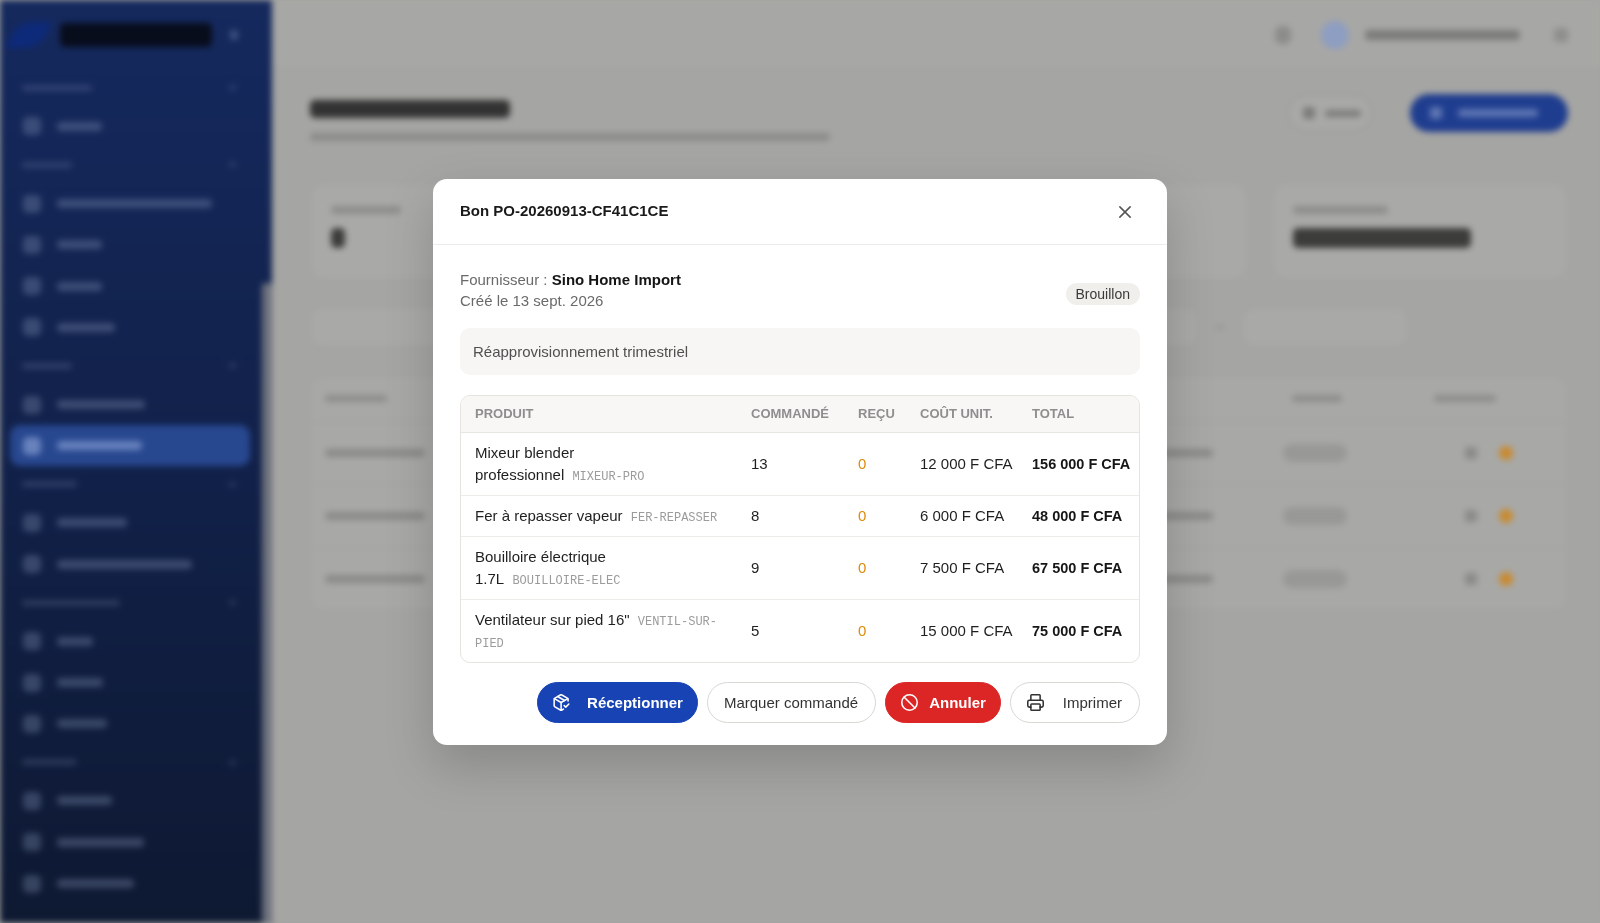 The image size is (1600, 923). I want to click on column-header: COÛT UNIT., so click(962, 413).